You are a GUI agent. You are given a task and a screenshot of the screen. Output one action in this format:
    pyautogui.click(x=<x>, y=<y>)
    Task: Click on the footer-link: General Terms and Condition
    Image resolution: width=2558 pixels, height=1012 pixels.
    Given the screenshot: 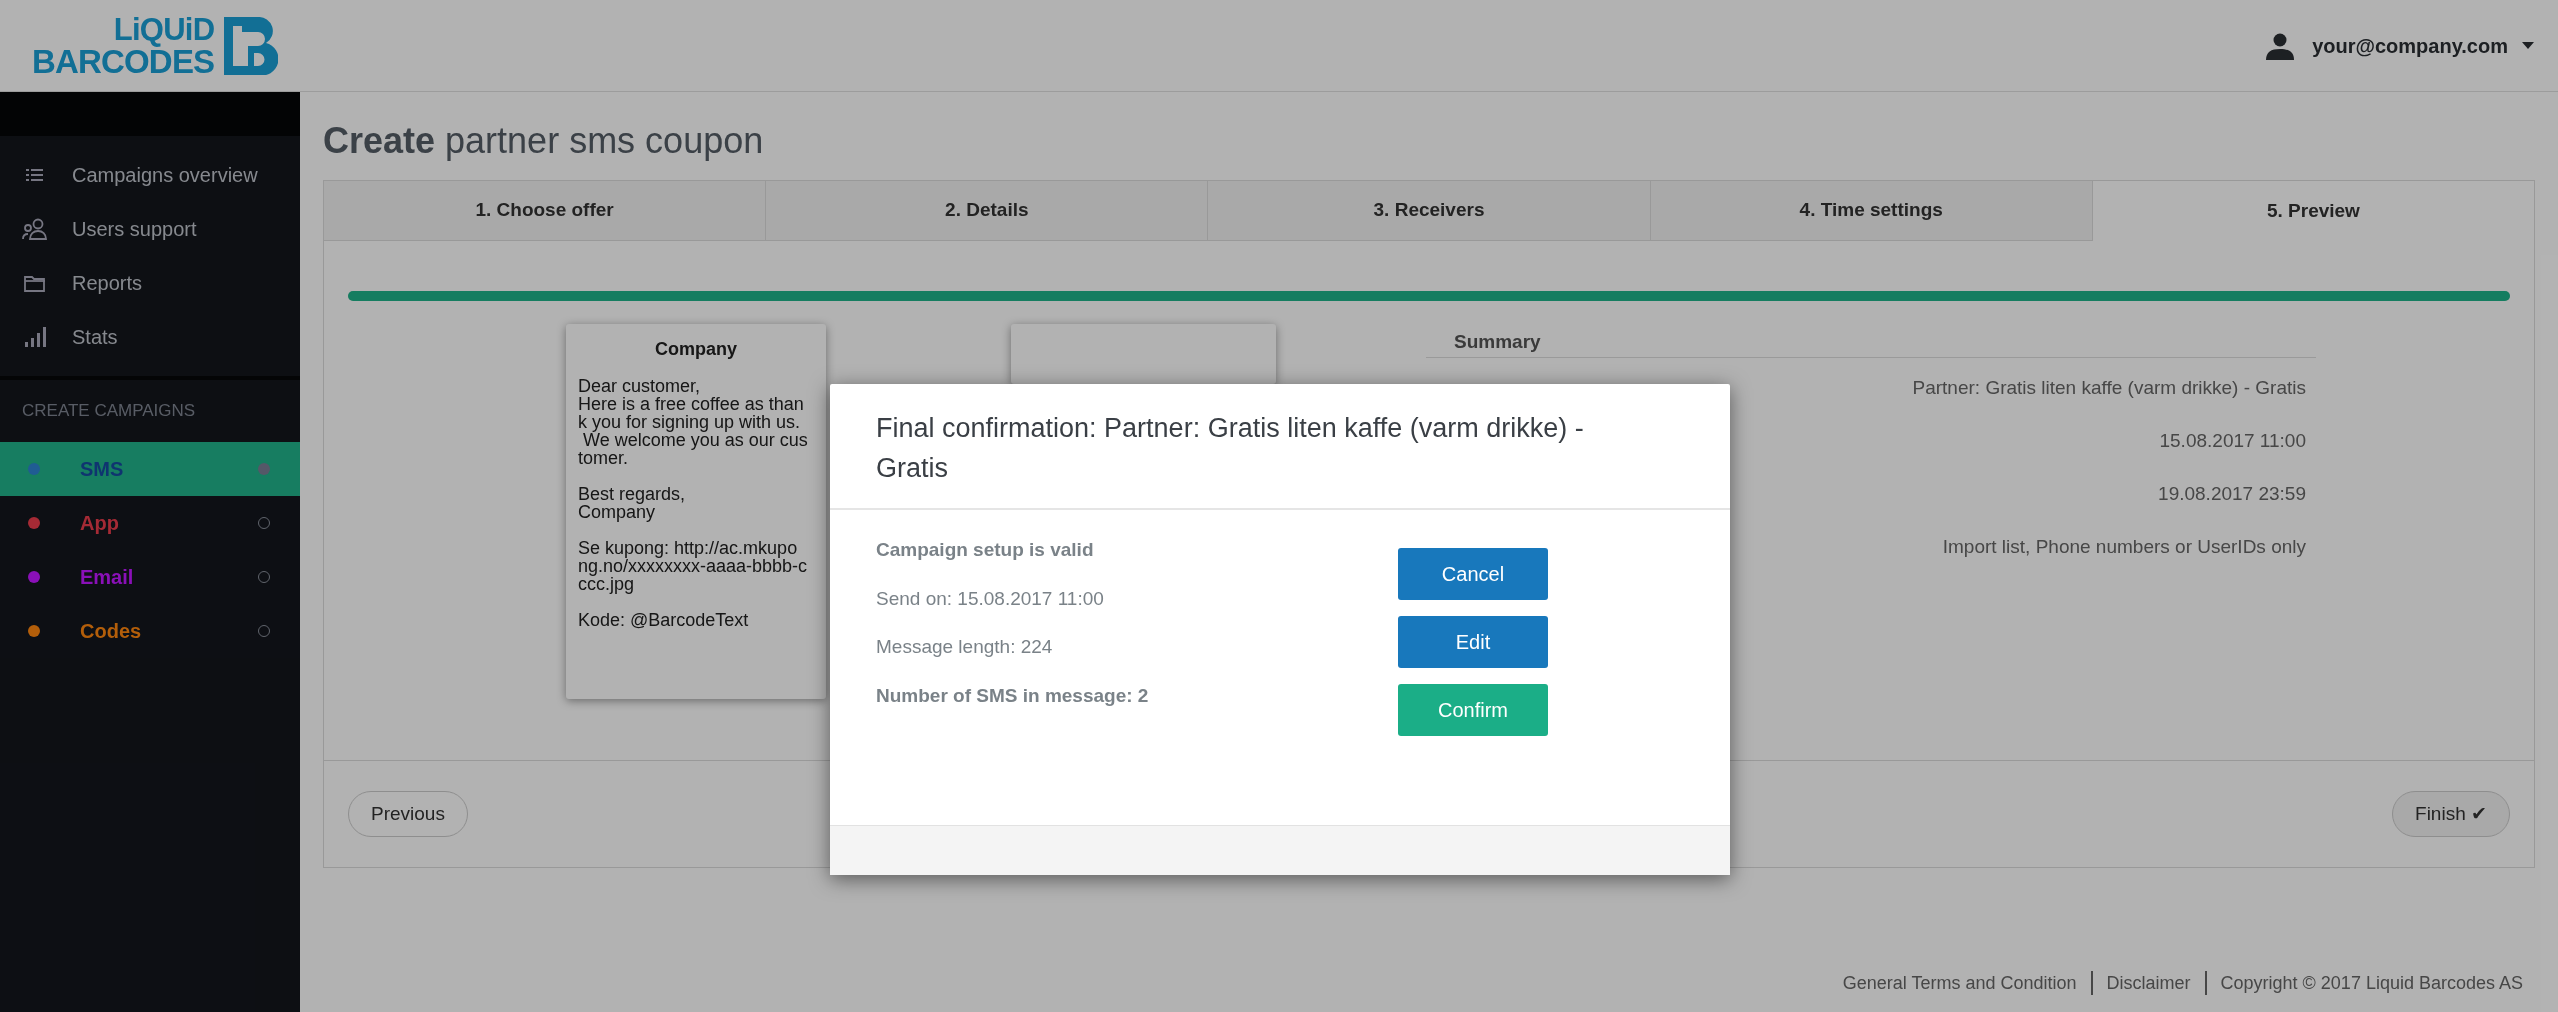 What is the action you would take?
    pyautogui.click(x=1959, y=983)
    